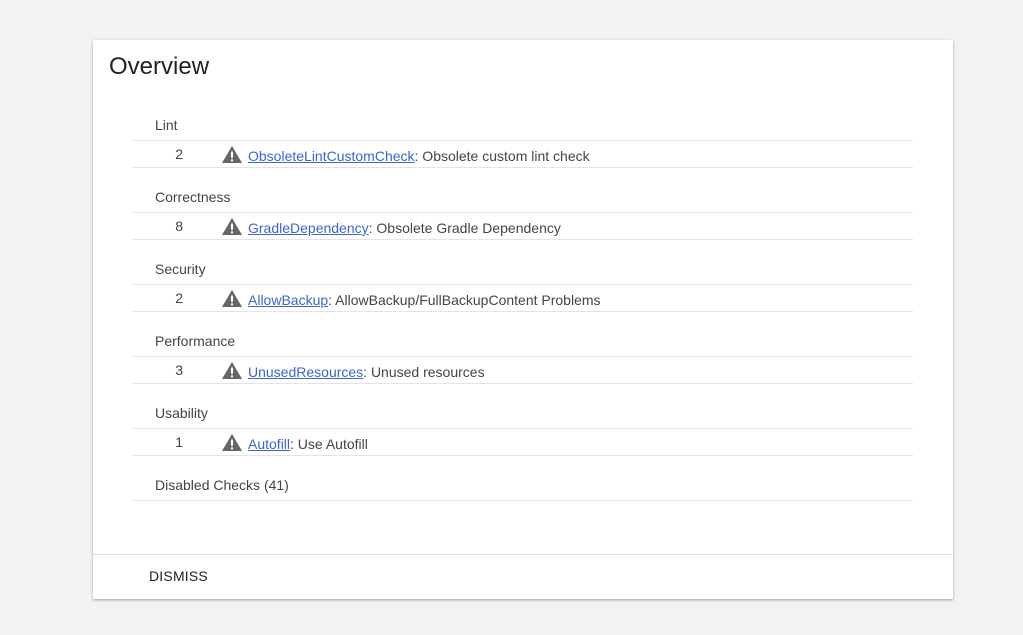 The height and width of the screenshot is (635, 1023). I want to click on category-label: Security, so click(180, 269).